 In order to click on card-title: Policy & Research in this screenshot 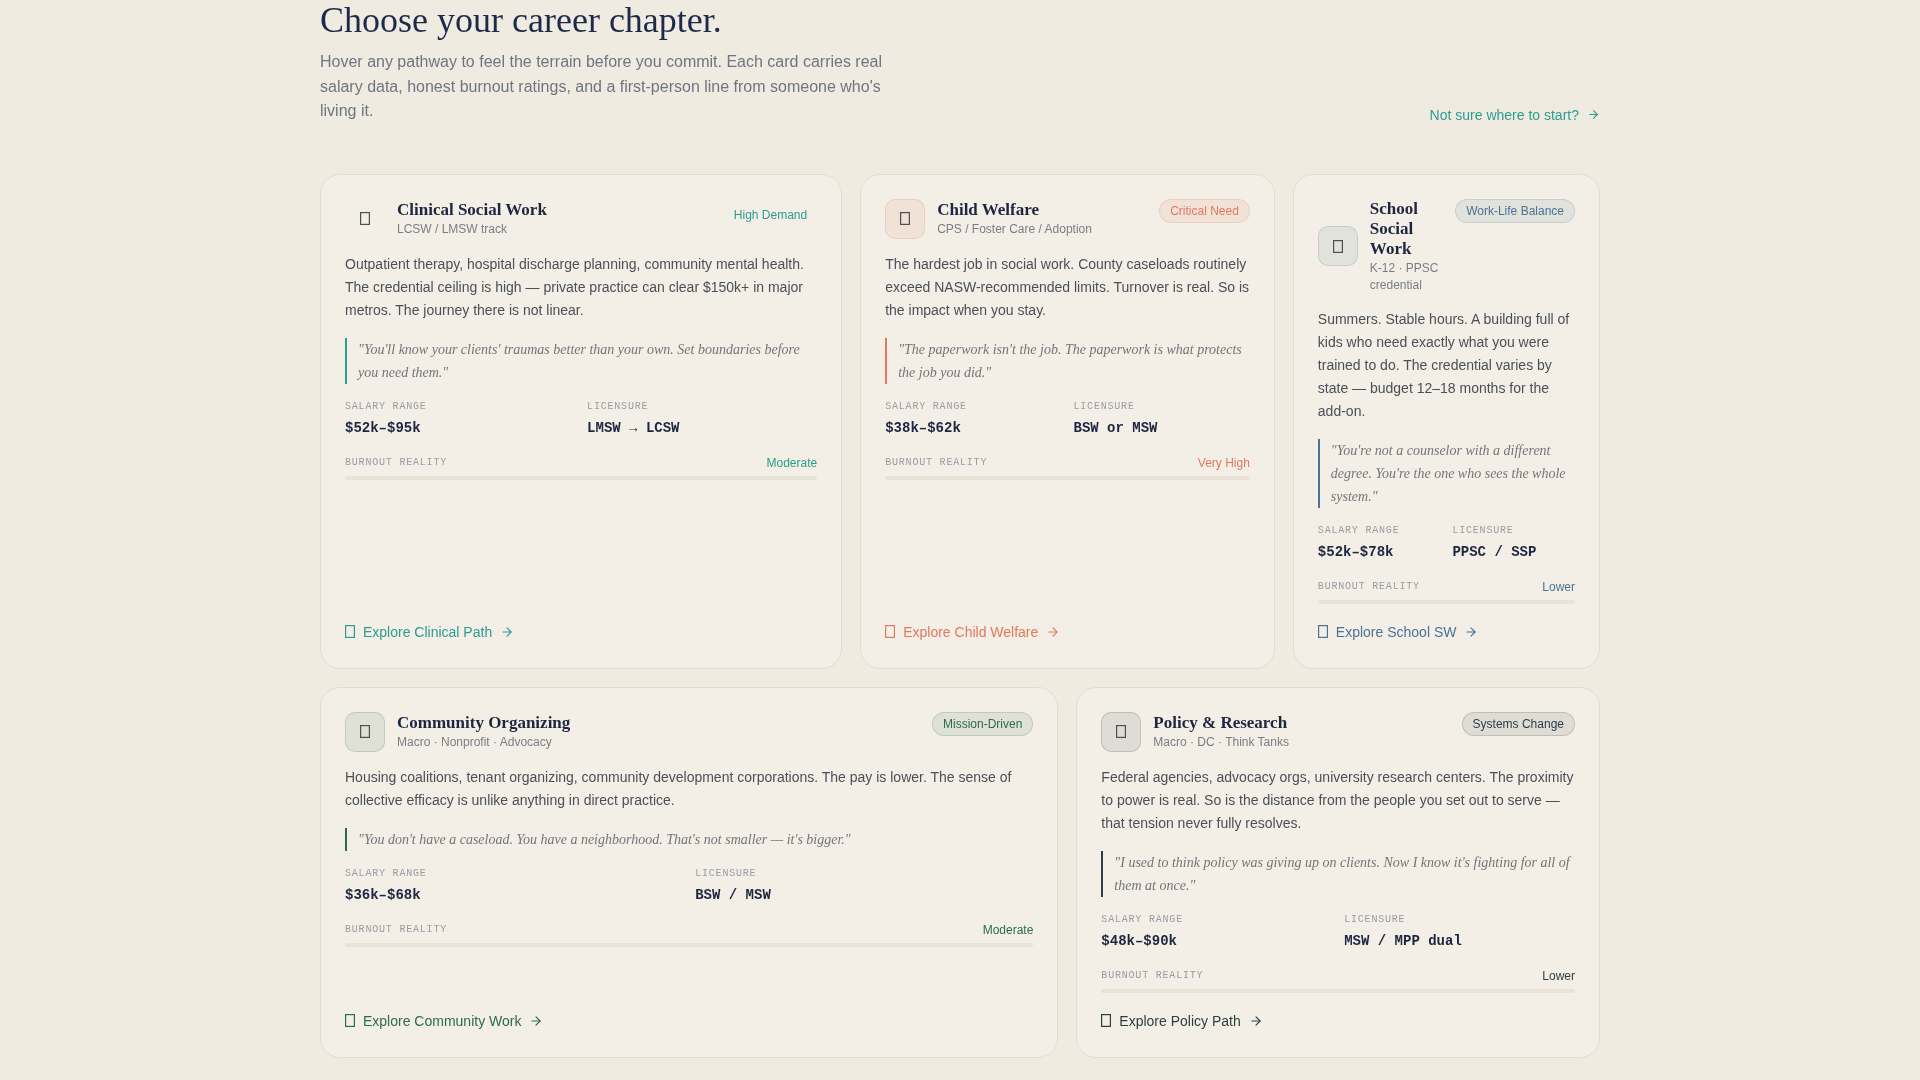, I will do `click(1221, 722)`.